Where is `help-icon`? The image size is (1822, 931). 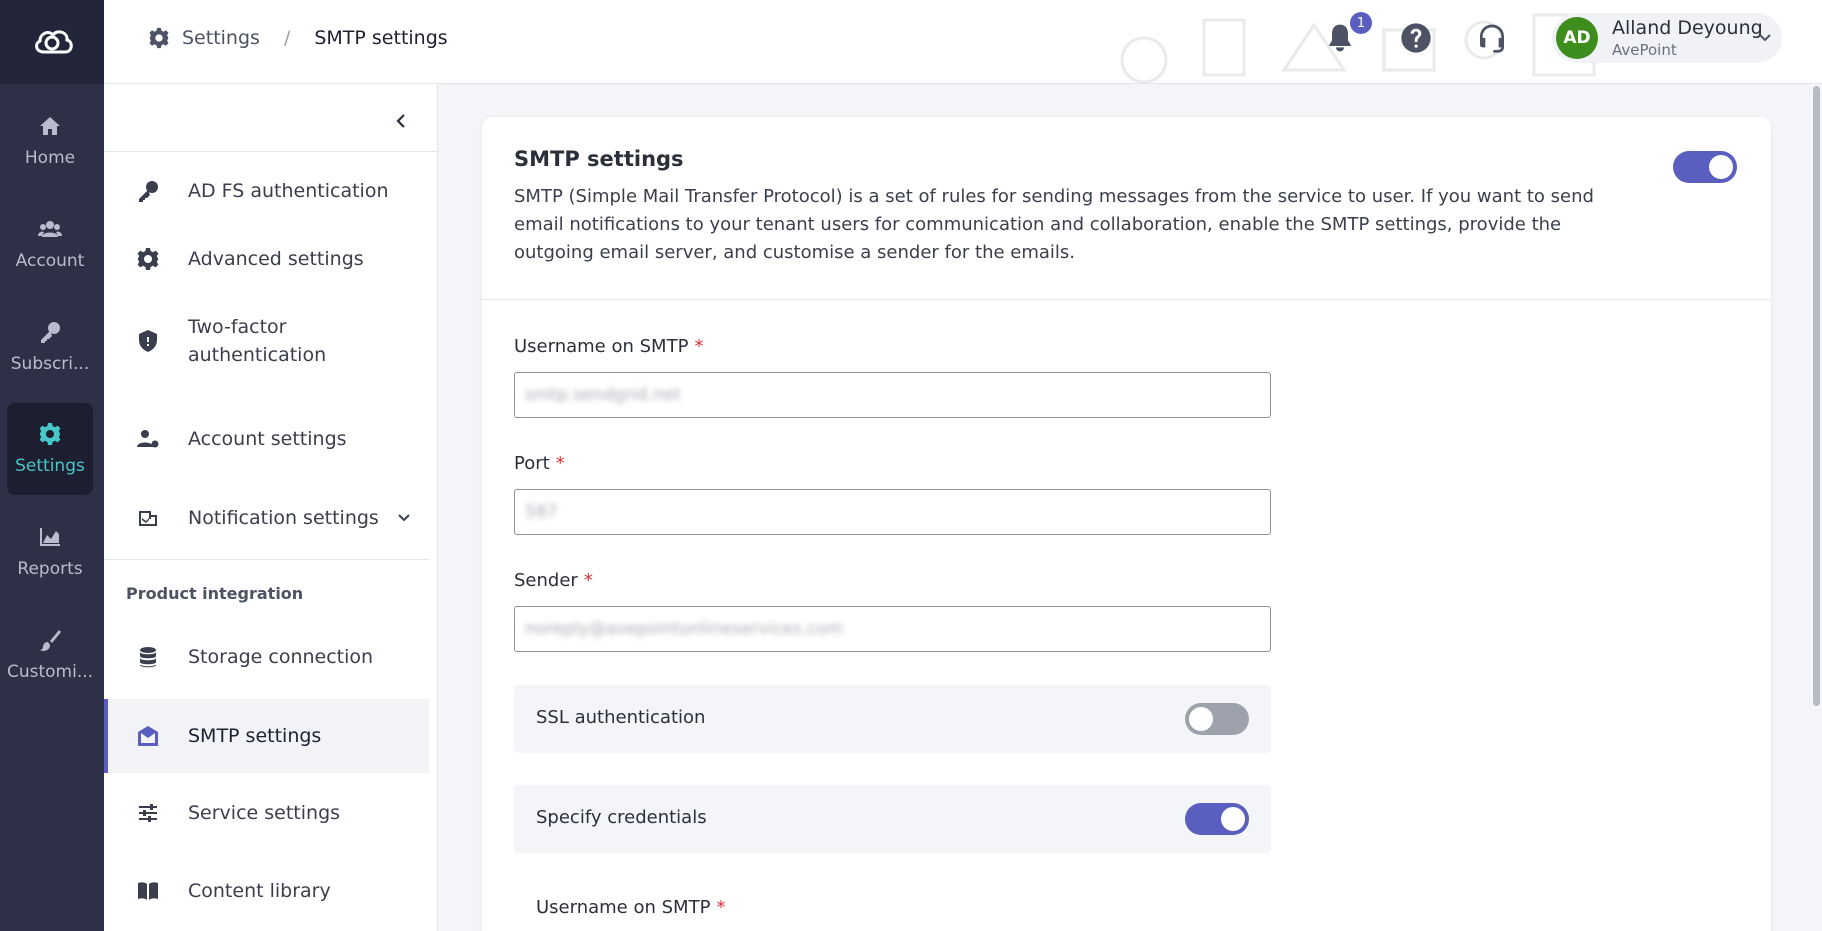
help-icon is located at coordinates (1416, 38).